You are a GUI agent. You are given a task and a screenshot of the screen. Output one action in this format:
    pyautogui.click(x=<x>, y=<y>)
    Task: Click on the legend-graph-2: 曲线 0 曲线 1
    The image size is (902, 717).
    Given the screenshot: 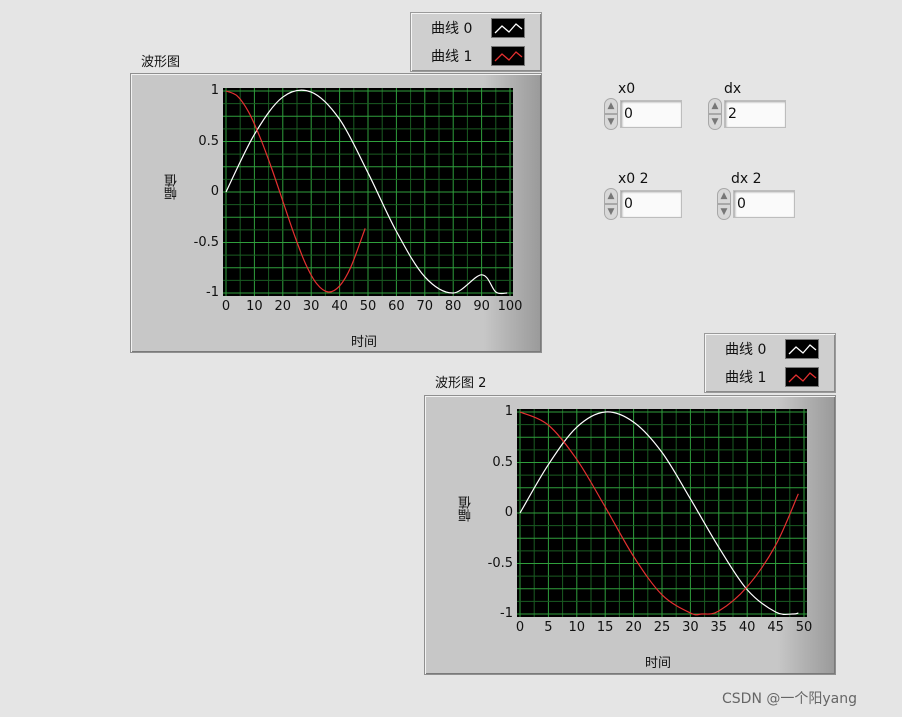 What is the action you would take?
    pyautogui.click(x=770, y=363)
    